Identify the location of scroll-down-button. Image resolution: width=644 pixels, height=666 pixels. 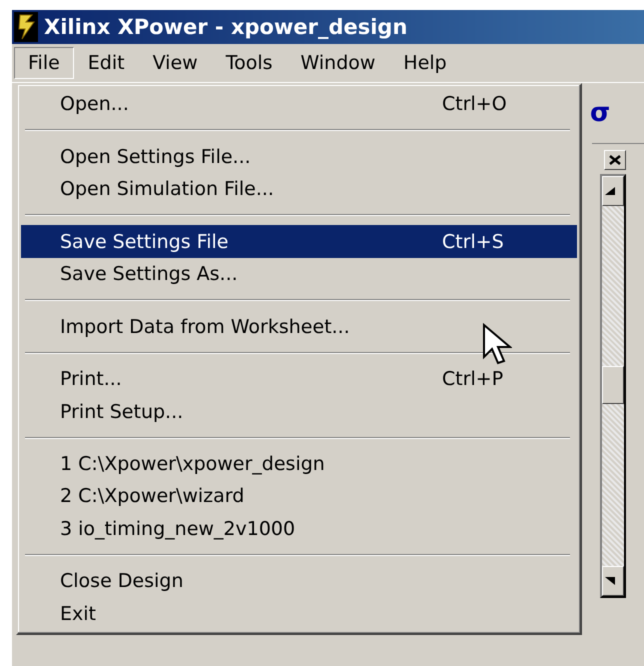
(613, 581).